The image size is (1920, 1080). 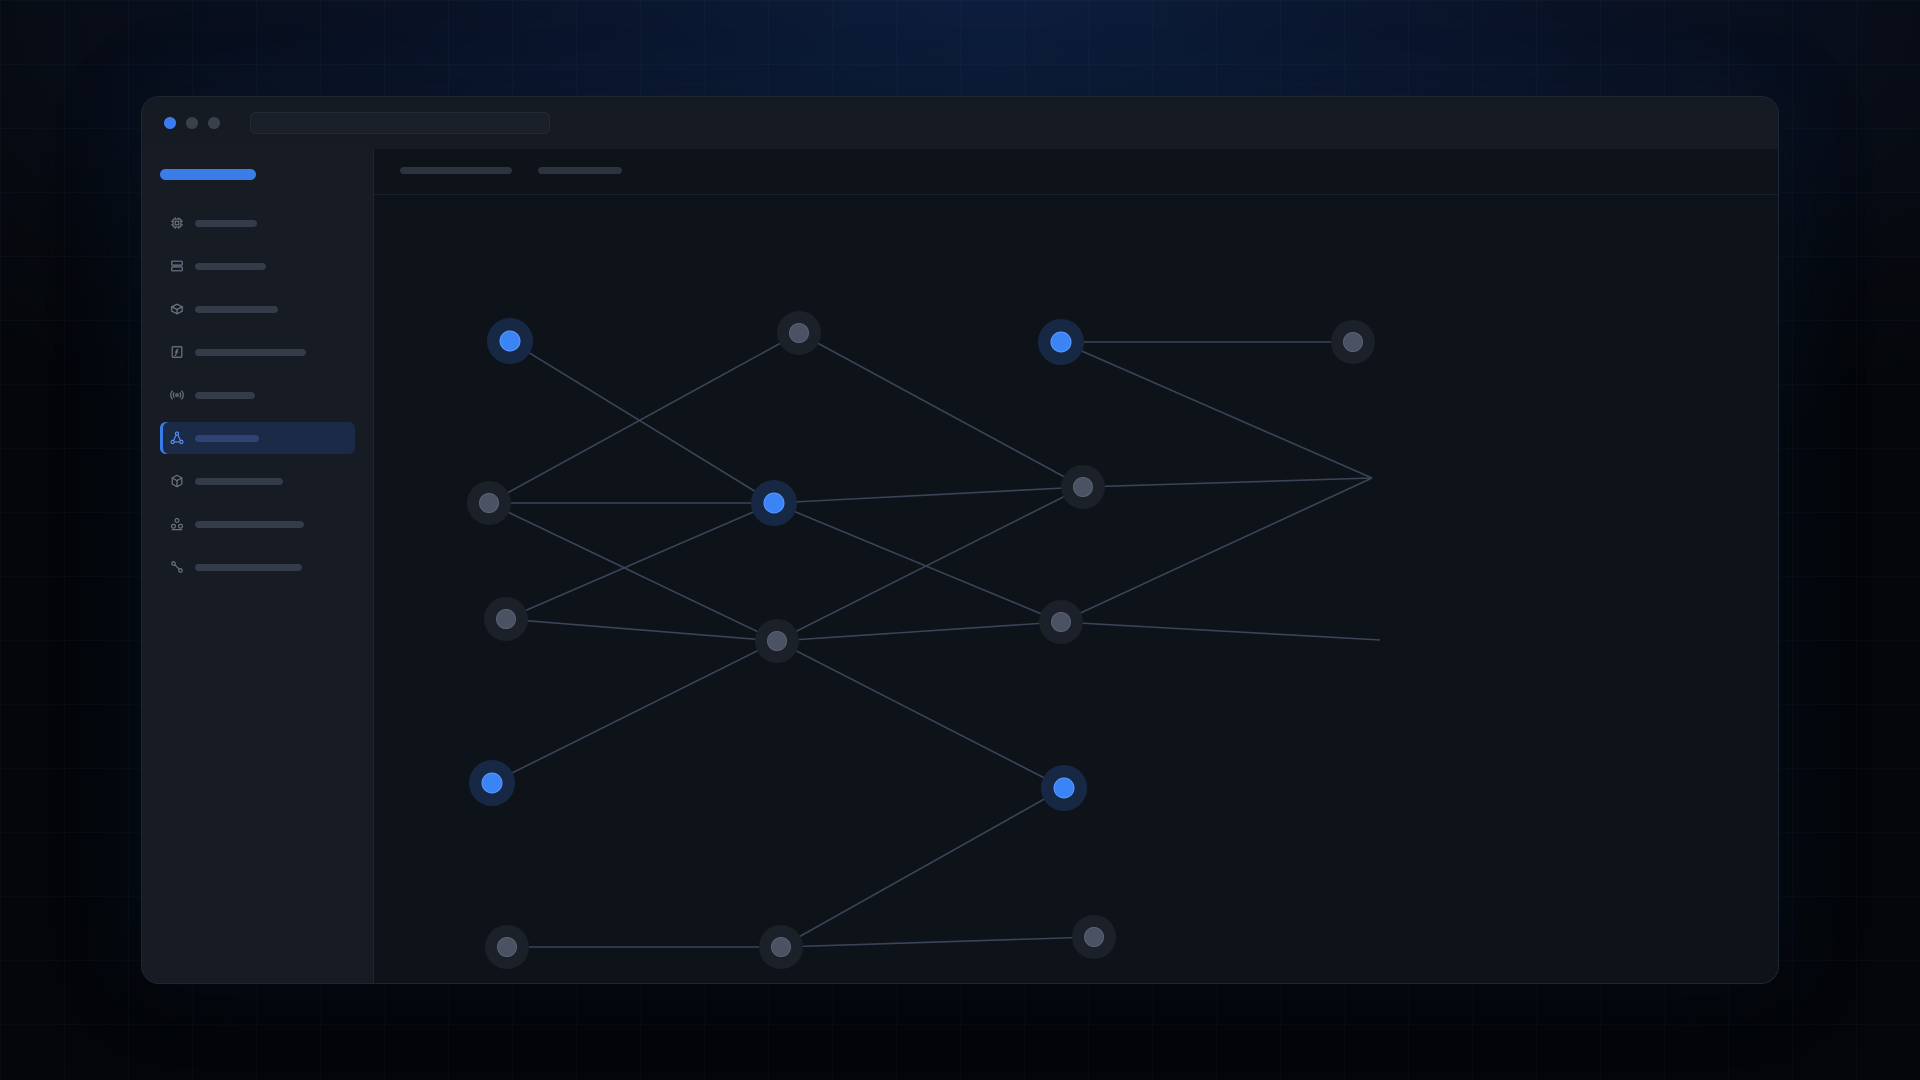 I want to click on window-minimize-button, so click(x=192, y=123).